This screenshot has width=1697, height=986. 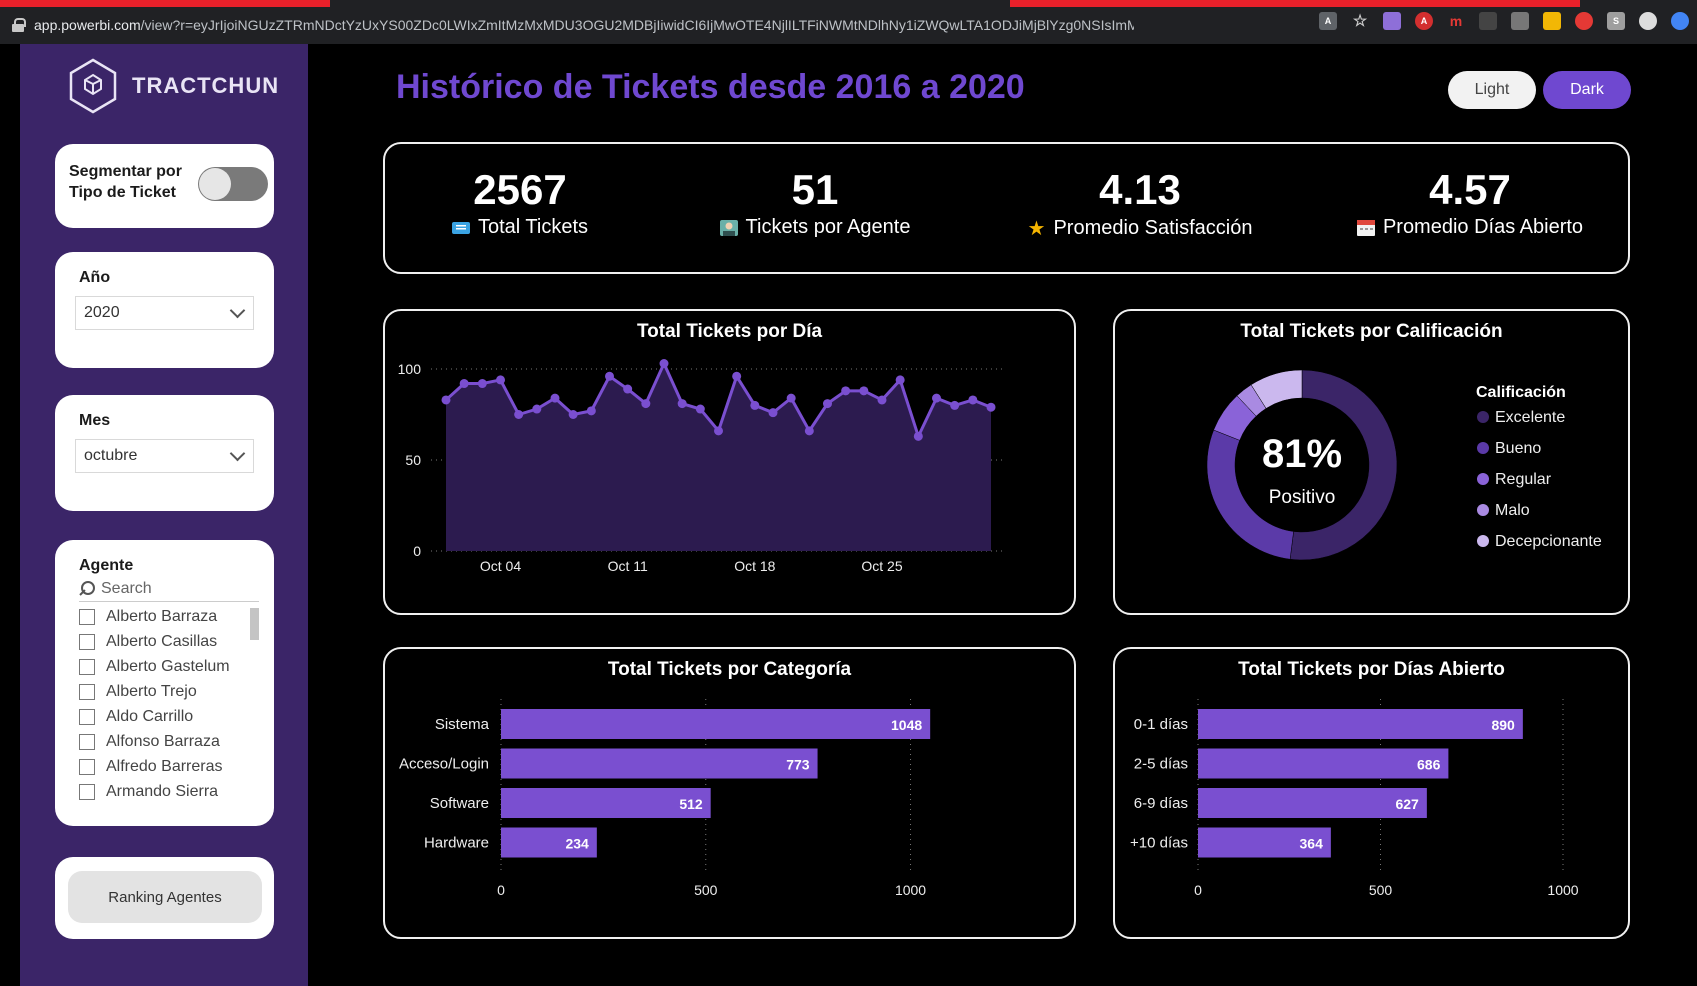 I want to click on agent-list-item: Armando Sierra, so click(x=169, y=791).